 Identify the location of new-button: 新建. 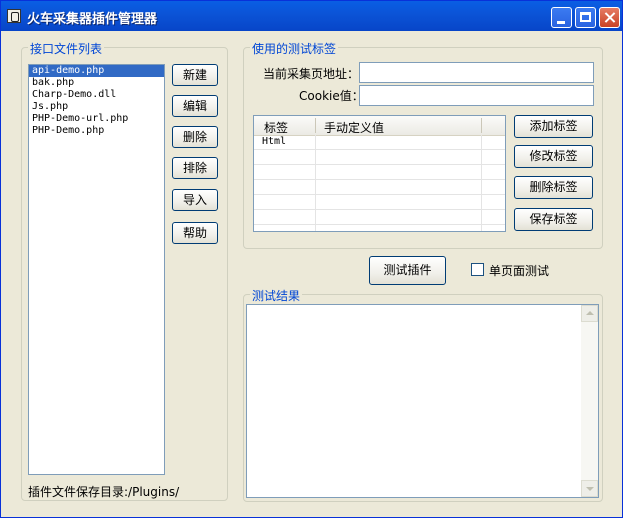
(195, 75).